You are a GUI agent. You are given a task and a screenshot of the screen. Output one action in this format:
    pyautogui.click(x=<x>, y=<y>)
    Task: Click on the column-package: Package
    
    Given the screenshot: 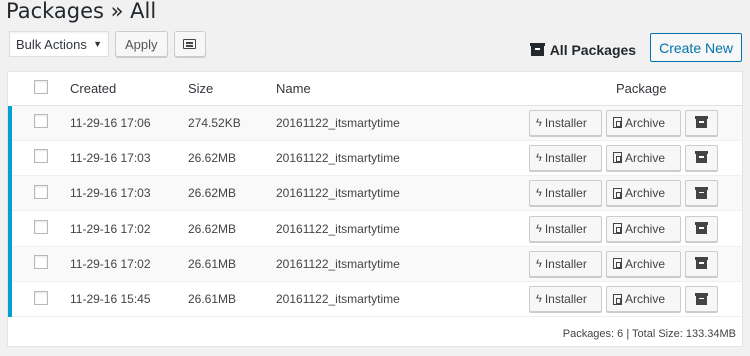 What is the action you would take?
    pyautogui.click(x=634, y=89)
    